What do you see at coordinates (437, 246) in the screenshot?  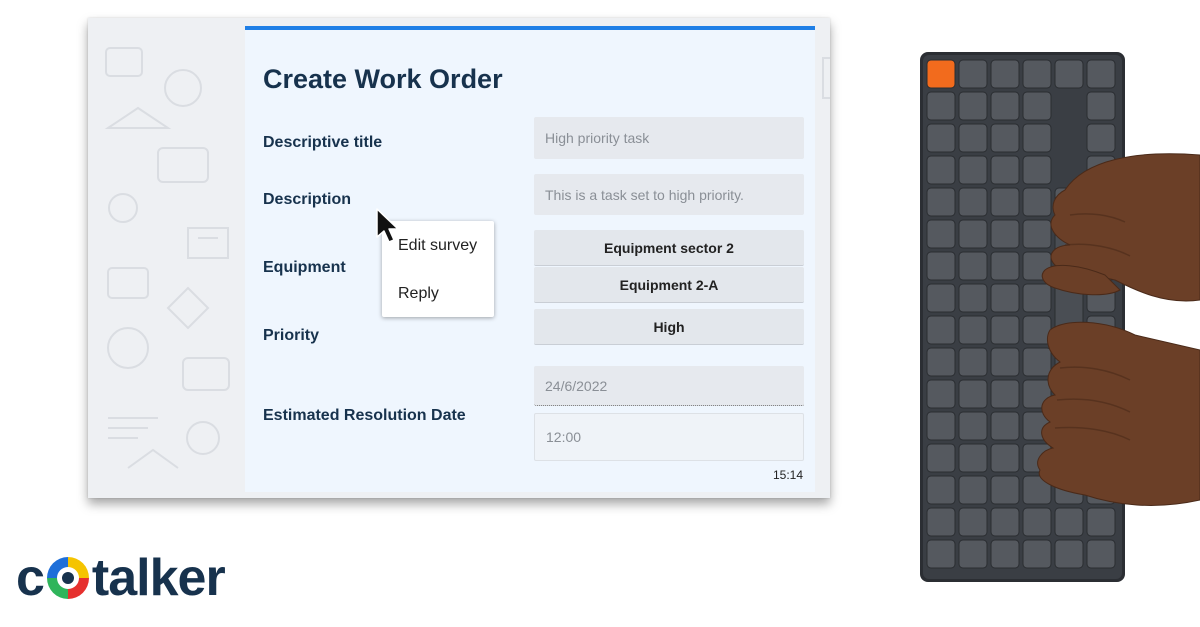 I see `menu-item-edit-survey: Edit survey` at bounding box center [437, 246].